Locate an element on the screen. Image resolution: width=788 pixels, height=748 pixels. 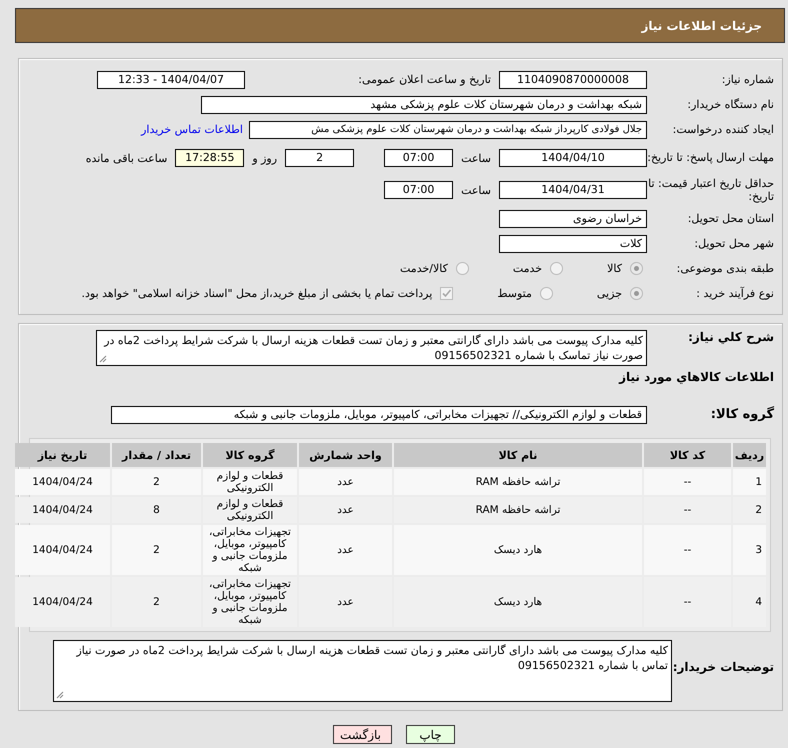
print-button: چاپ is located at coordinates (430, 734).